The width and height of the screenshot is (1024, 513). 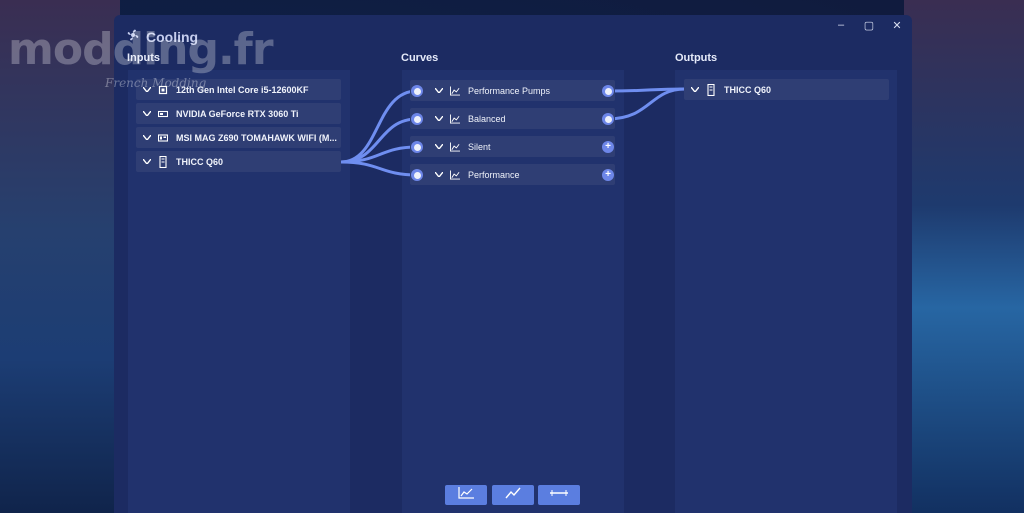 What do you see at coordinates (494, 174) in the screenshot?
I see `curve-label: Performance` at bounding box center [494, 174].